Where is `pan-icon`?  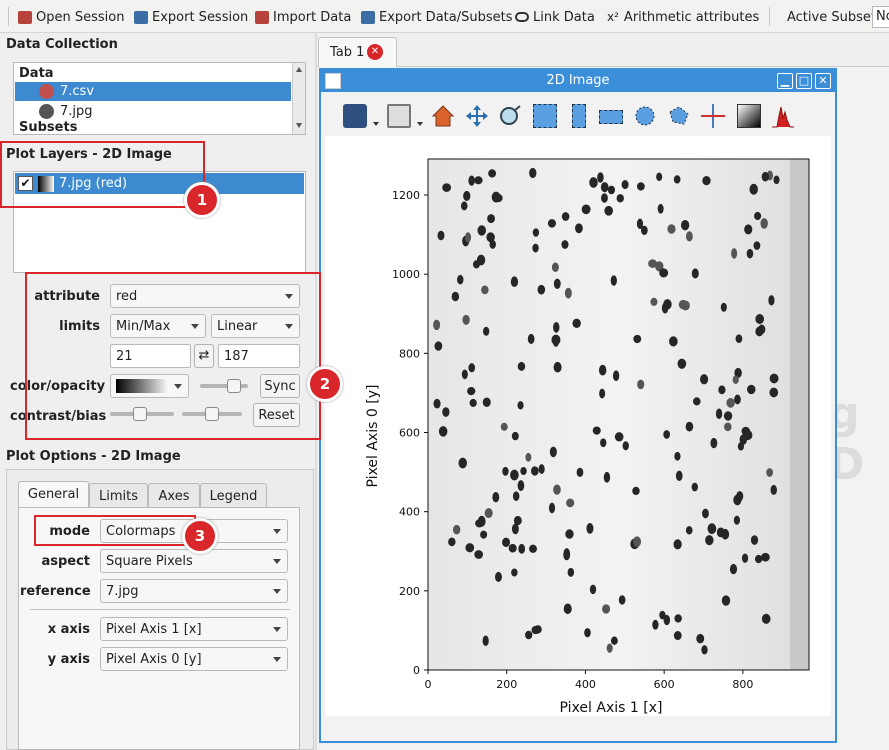
pan-icon is located at coordinates (477, 116).